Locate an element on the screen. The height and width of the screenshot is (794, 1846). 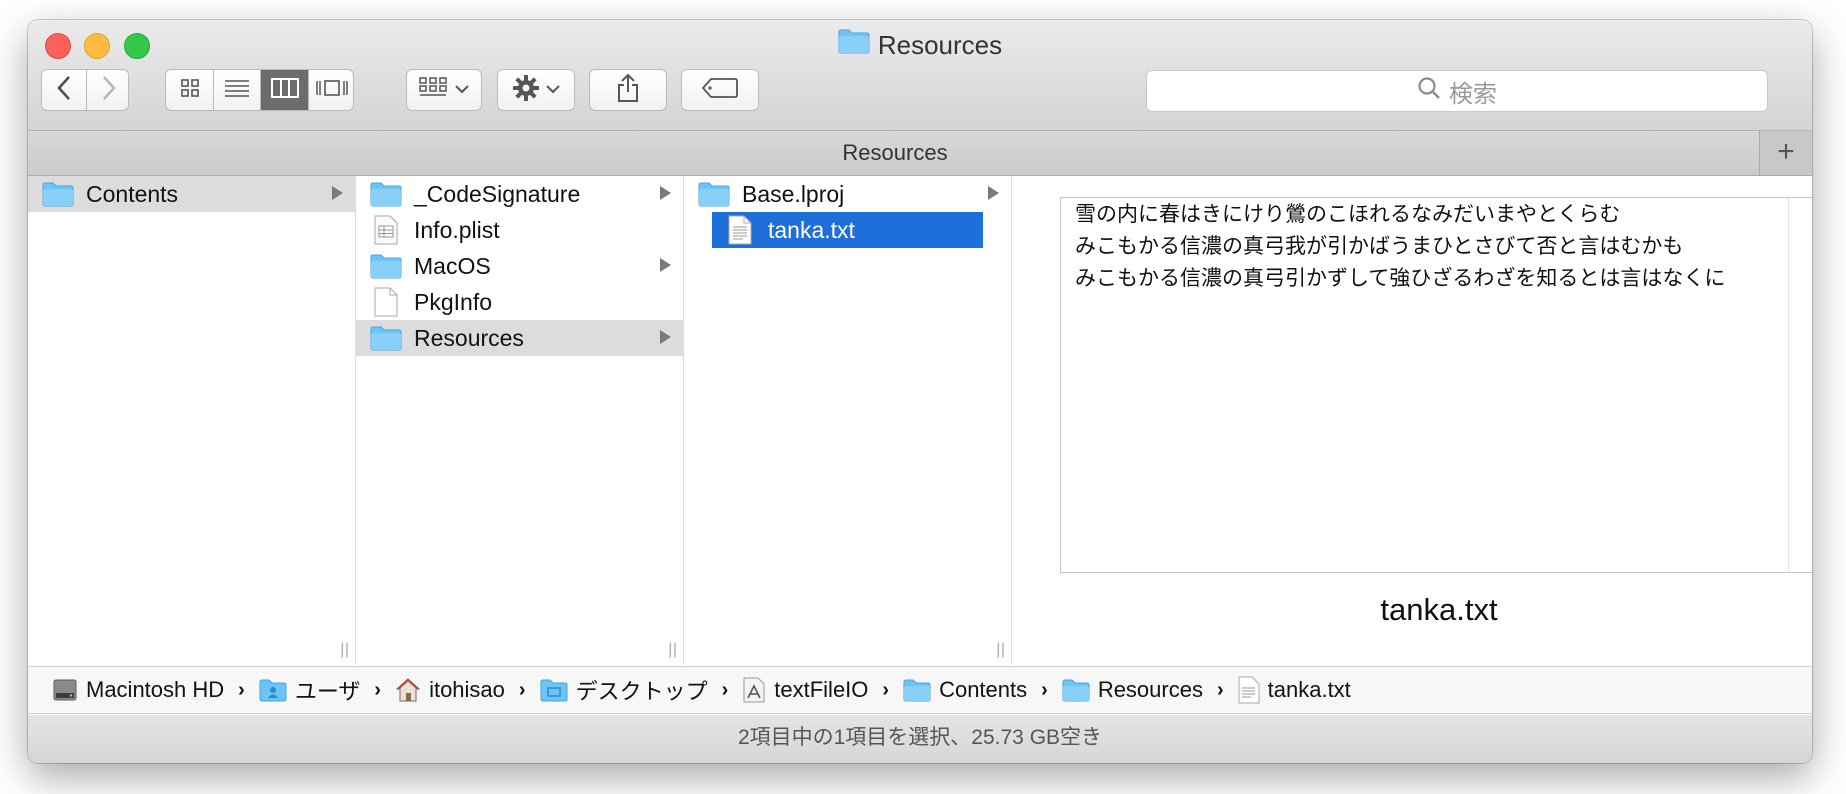
icon-view-button is located at coordinates (189, 90).